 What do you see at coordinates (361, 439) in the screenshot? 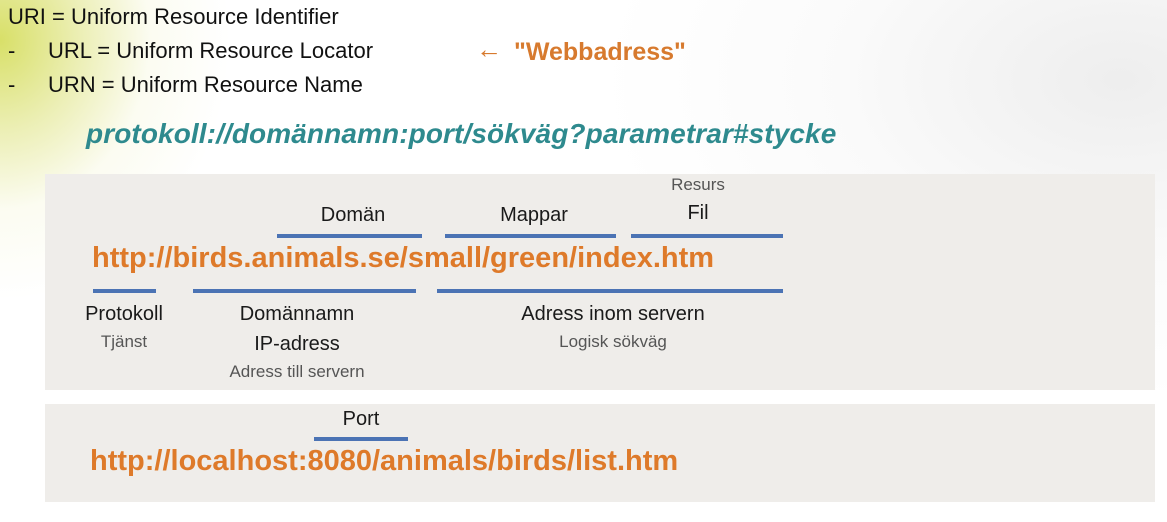
I see `underline-port` at bounding box center [361, 439].